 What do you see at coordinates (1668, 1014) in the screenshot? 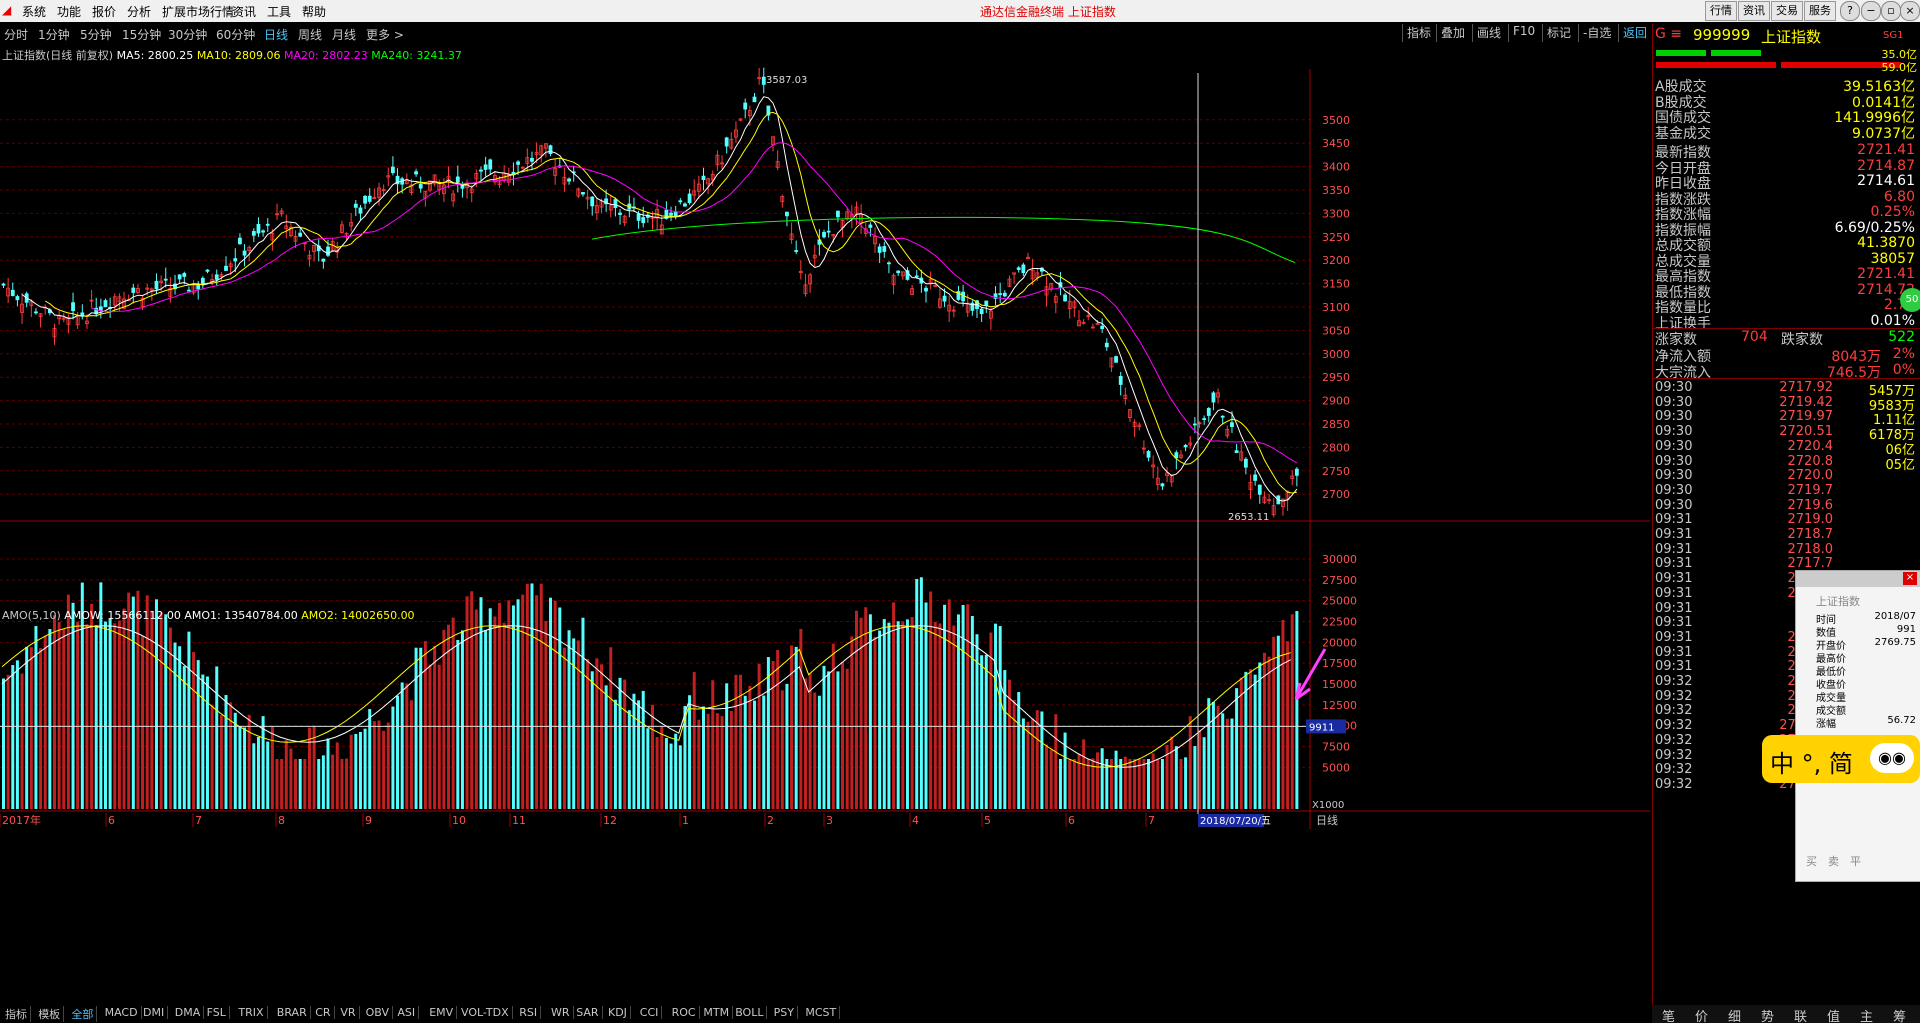
I see `right-tab: 笔` at bounding box center [1668, 1014].